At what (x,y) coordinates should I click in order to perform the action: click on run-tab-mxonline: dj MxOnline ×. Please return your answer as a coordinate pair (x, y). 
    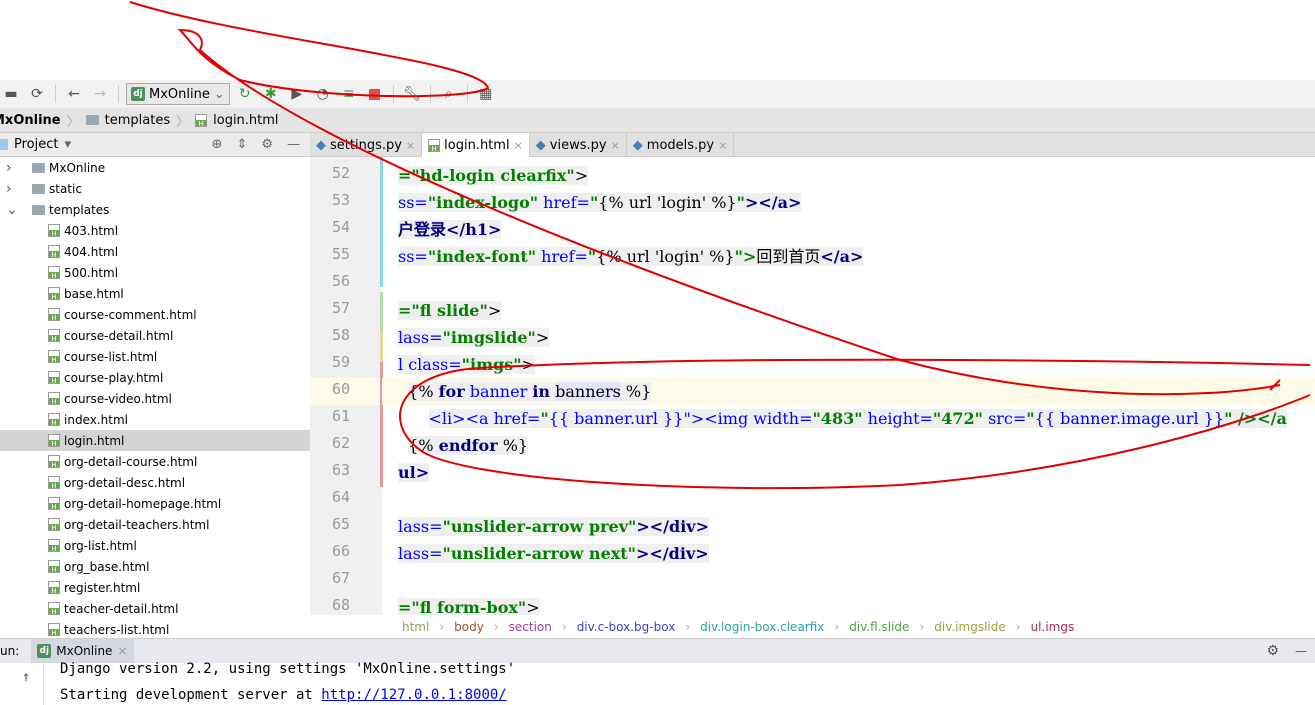
    Looking at the image, I should click on (82, 651).